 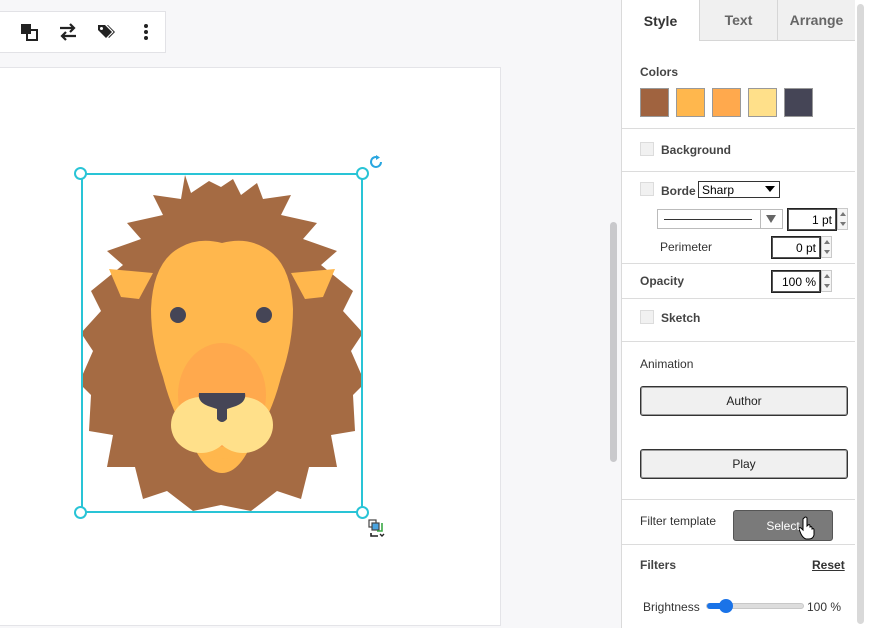 I want to click on arrange-button, so click(x=28, y=32).